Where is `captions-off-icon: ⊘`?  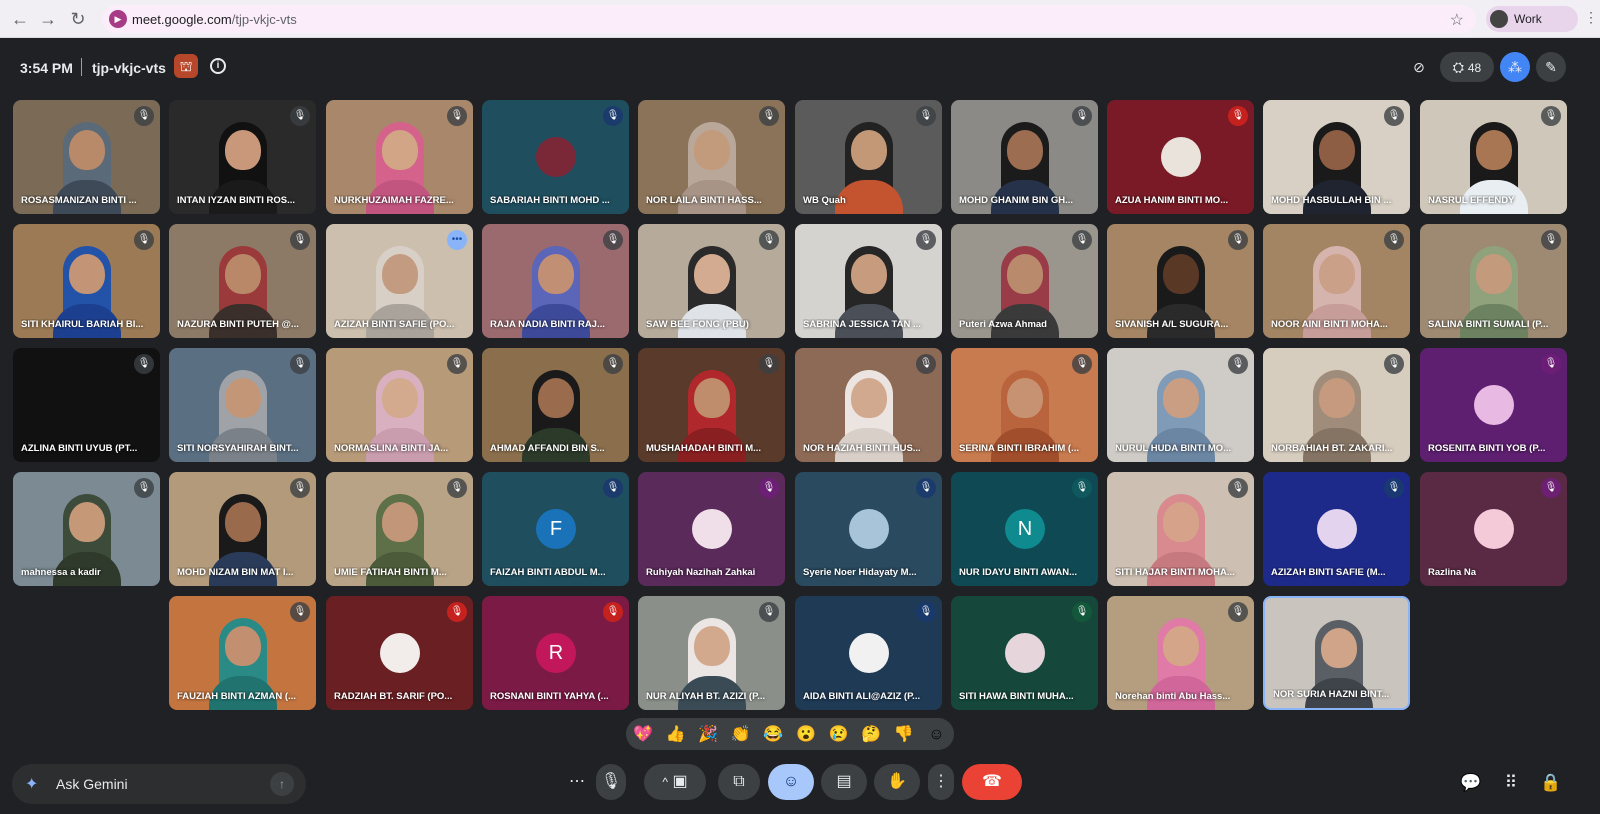 captions-off-icon: ⊘ is located at coordinates (1419, 67).